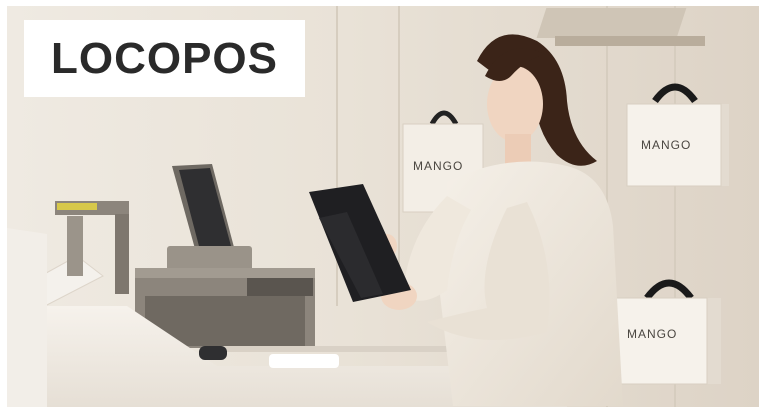  Describe the element at coordinates (304, 361) in the screenshot. I see `hanger-bundle` at that location.